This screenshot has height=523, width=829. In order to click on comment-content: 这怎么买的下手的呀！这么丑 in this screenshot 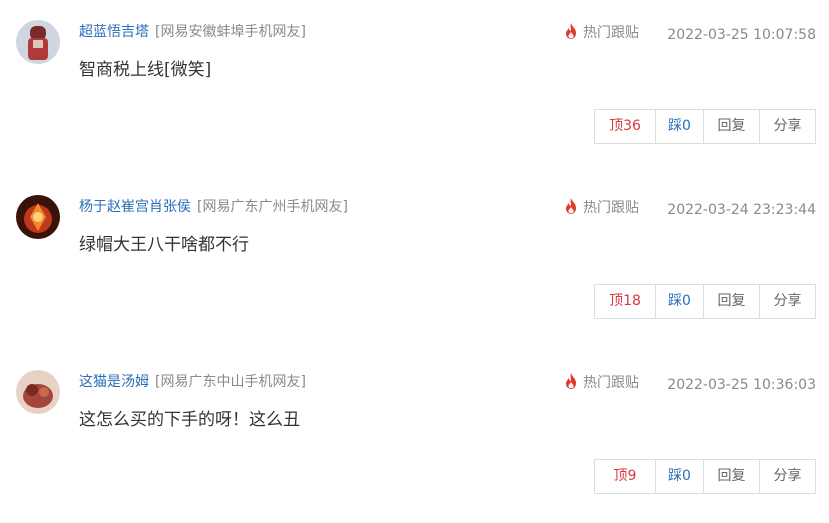, I will do `click(189, 420)`.